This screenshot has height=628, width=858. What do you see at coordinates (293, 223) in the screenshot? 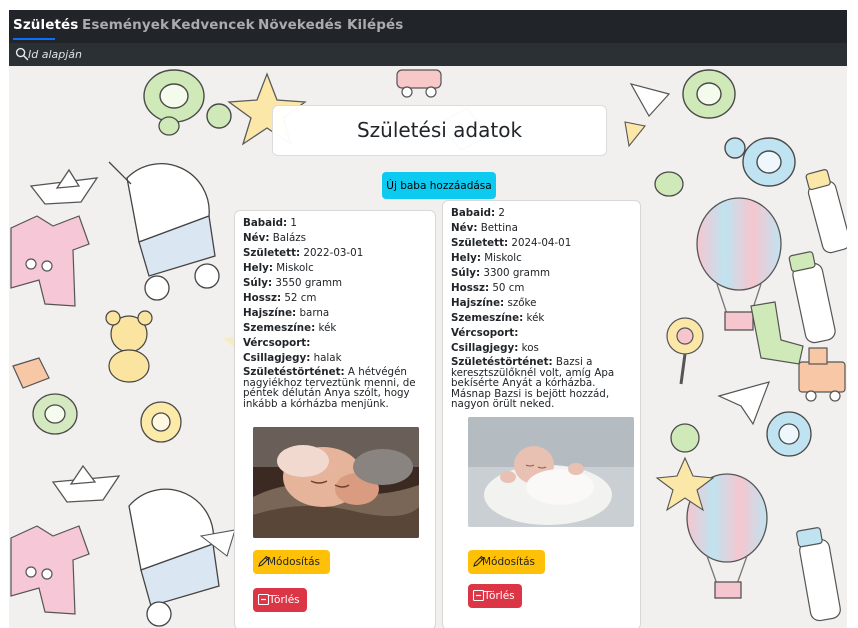
I see `field-value: 1` at bounding box center [293, 223].